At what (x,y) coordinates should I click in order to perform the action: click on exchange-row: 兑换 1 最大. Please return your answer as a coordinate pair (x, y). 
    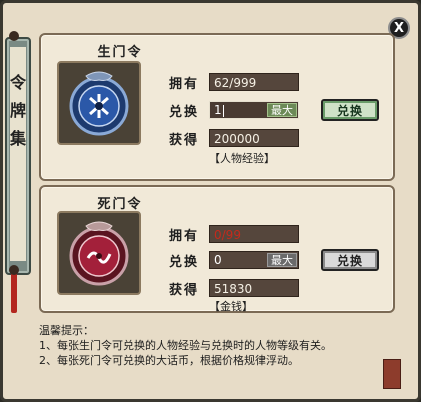
    Looking at the image, I should click on (234, 110).